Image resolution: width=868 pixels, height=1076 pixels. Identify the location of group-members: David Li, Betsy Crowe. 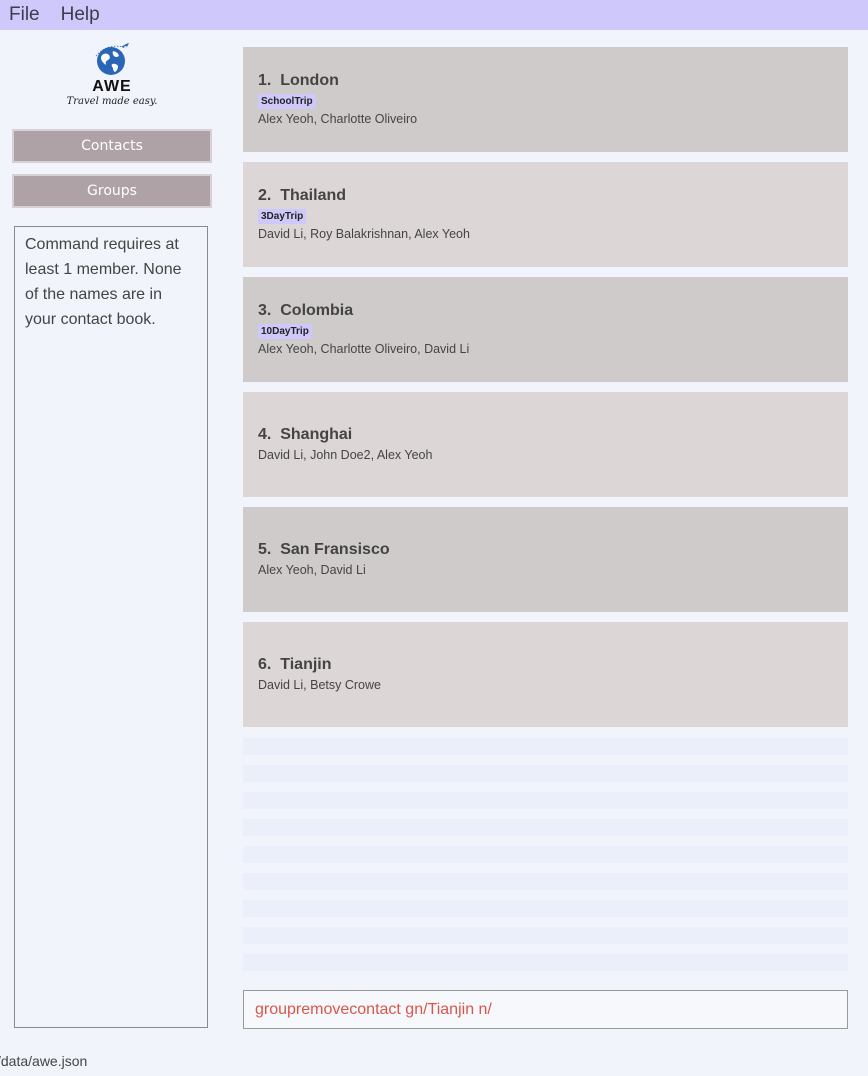
(319, 685).